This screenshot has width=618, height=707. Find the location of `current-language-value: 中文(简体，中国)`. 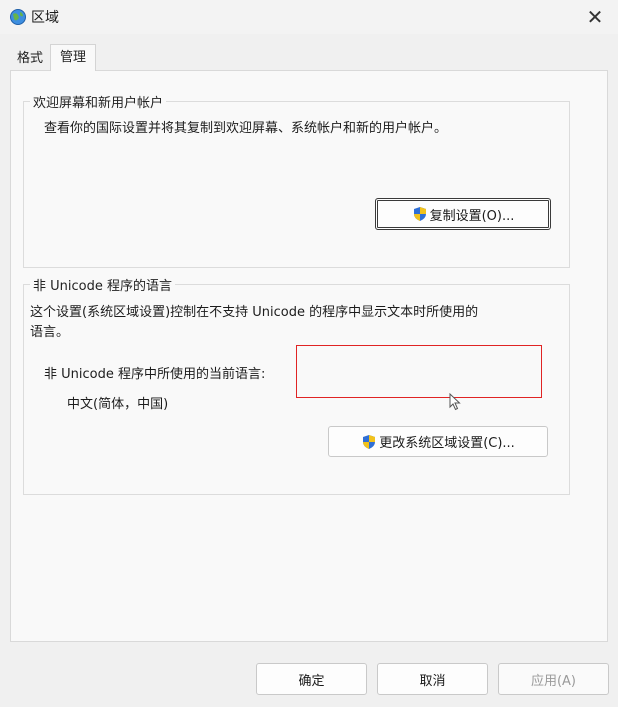

current-language-value: 中文(简体，中国) is located at coordinates (118, 404).